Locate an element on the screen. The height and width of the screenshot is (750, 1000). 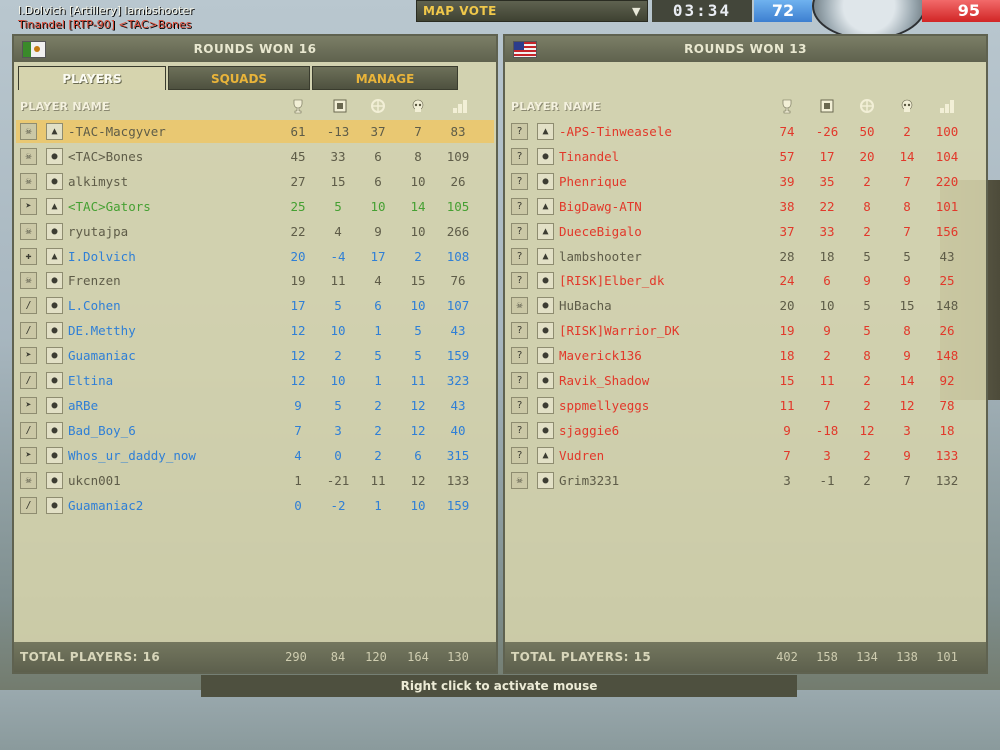
player-row: ➤ ● aRBe 9 5 2 12 43 is located at coordinates (255, 405).